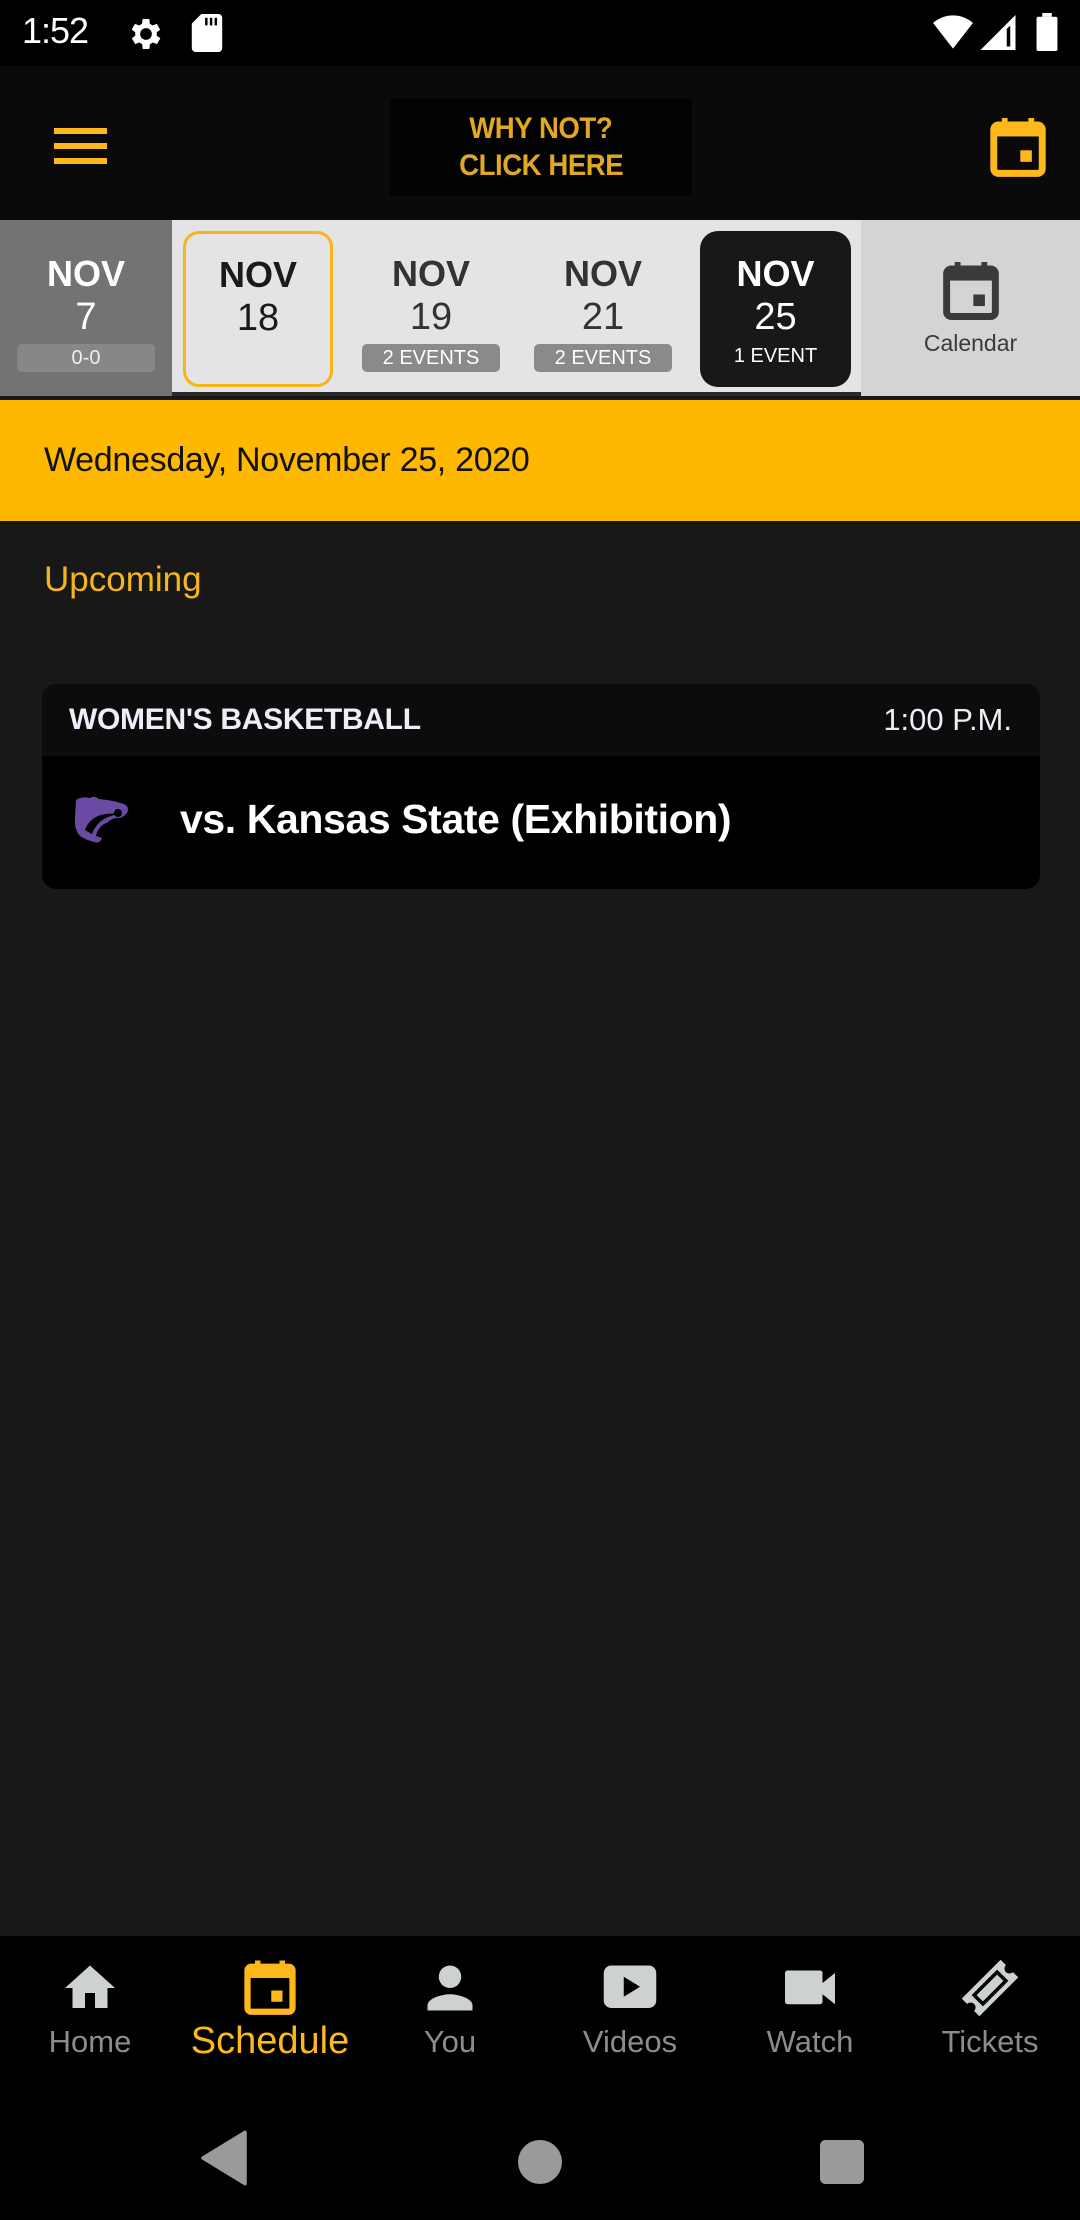  I want to click on app-header: WHY NOT? CLICK HERE, so click(540, 143).